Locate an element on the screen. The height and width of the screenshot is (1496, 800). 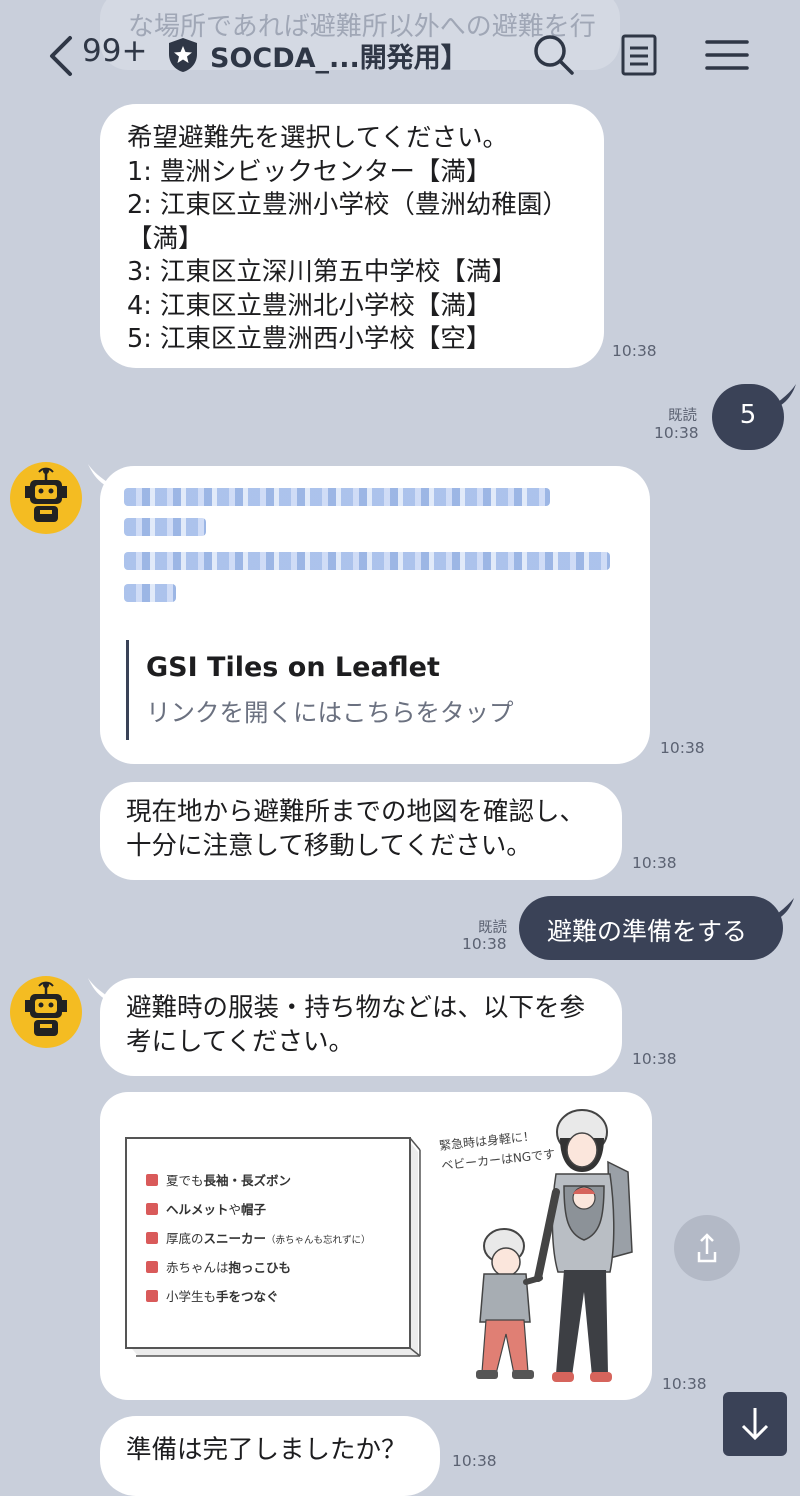
shield-icon is located at coordinates (183, 55).